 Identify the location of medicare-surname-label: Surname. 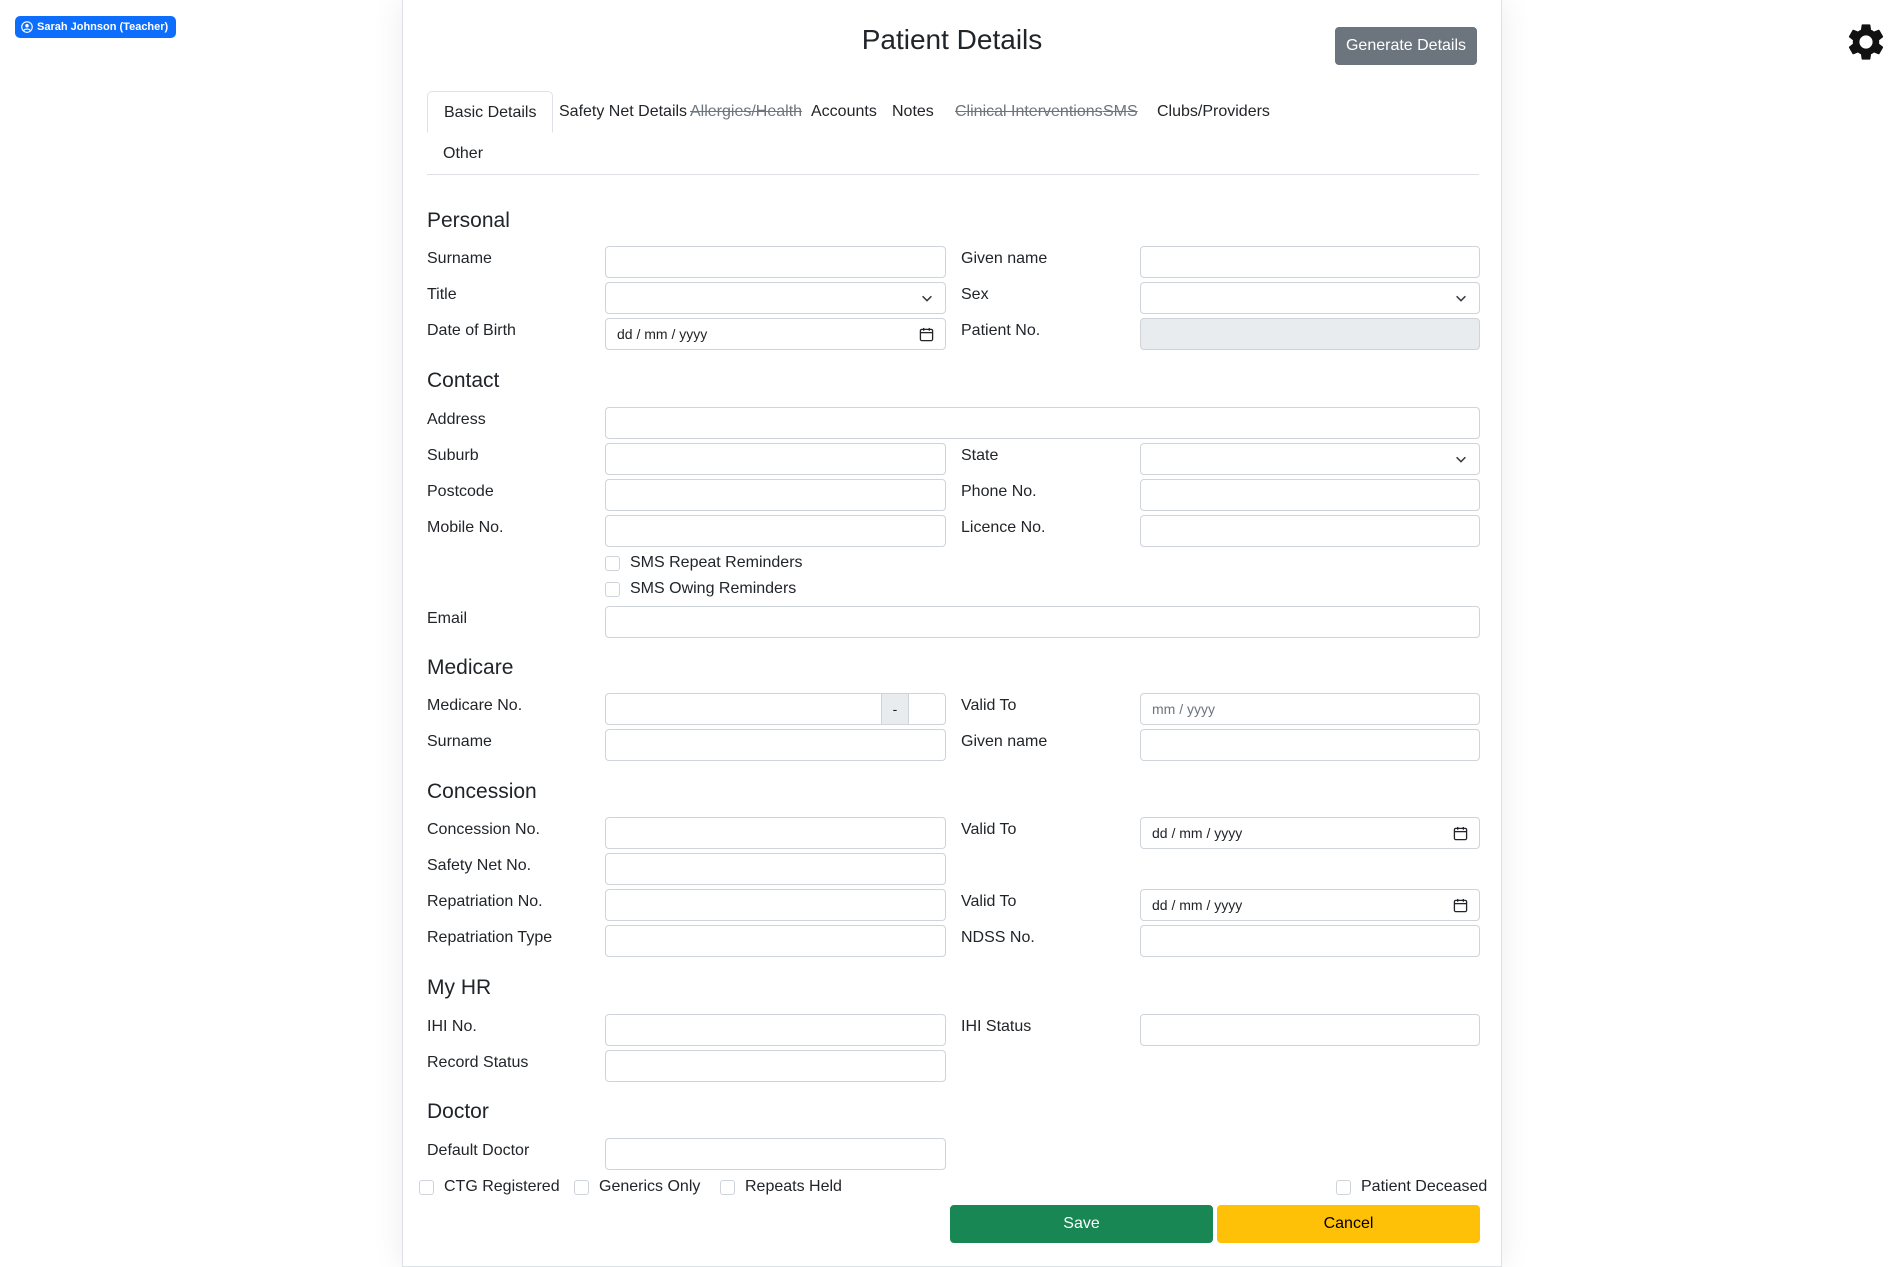
(459, 741).